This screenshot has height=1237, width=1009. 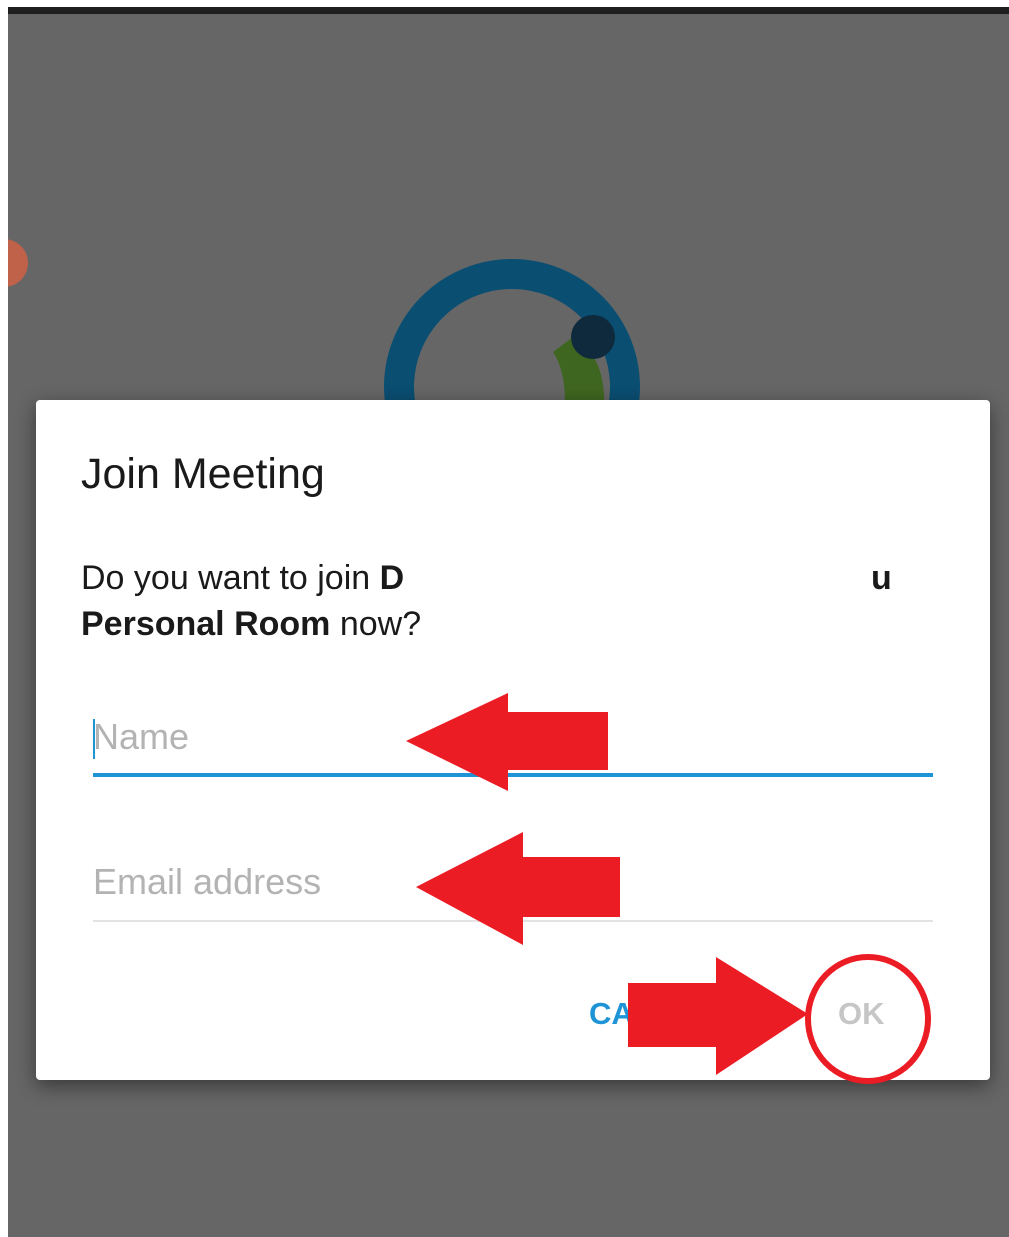 What do you see at coordinates (861, 1014) in the screenshot?
I see `ok-button: OK` at bounding box center [861, 1014].